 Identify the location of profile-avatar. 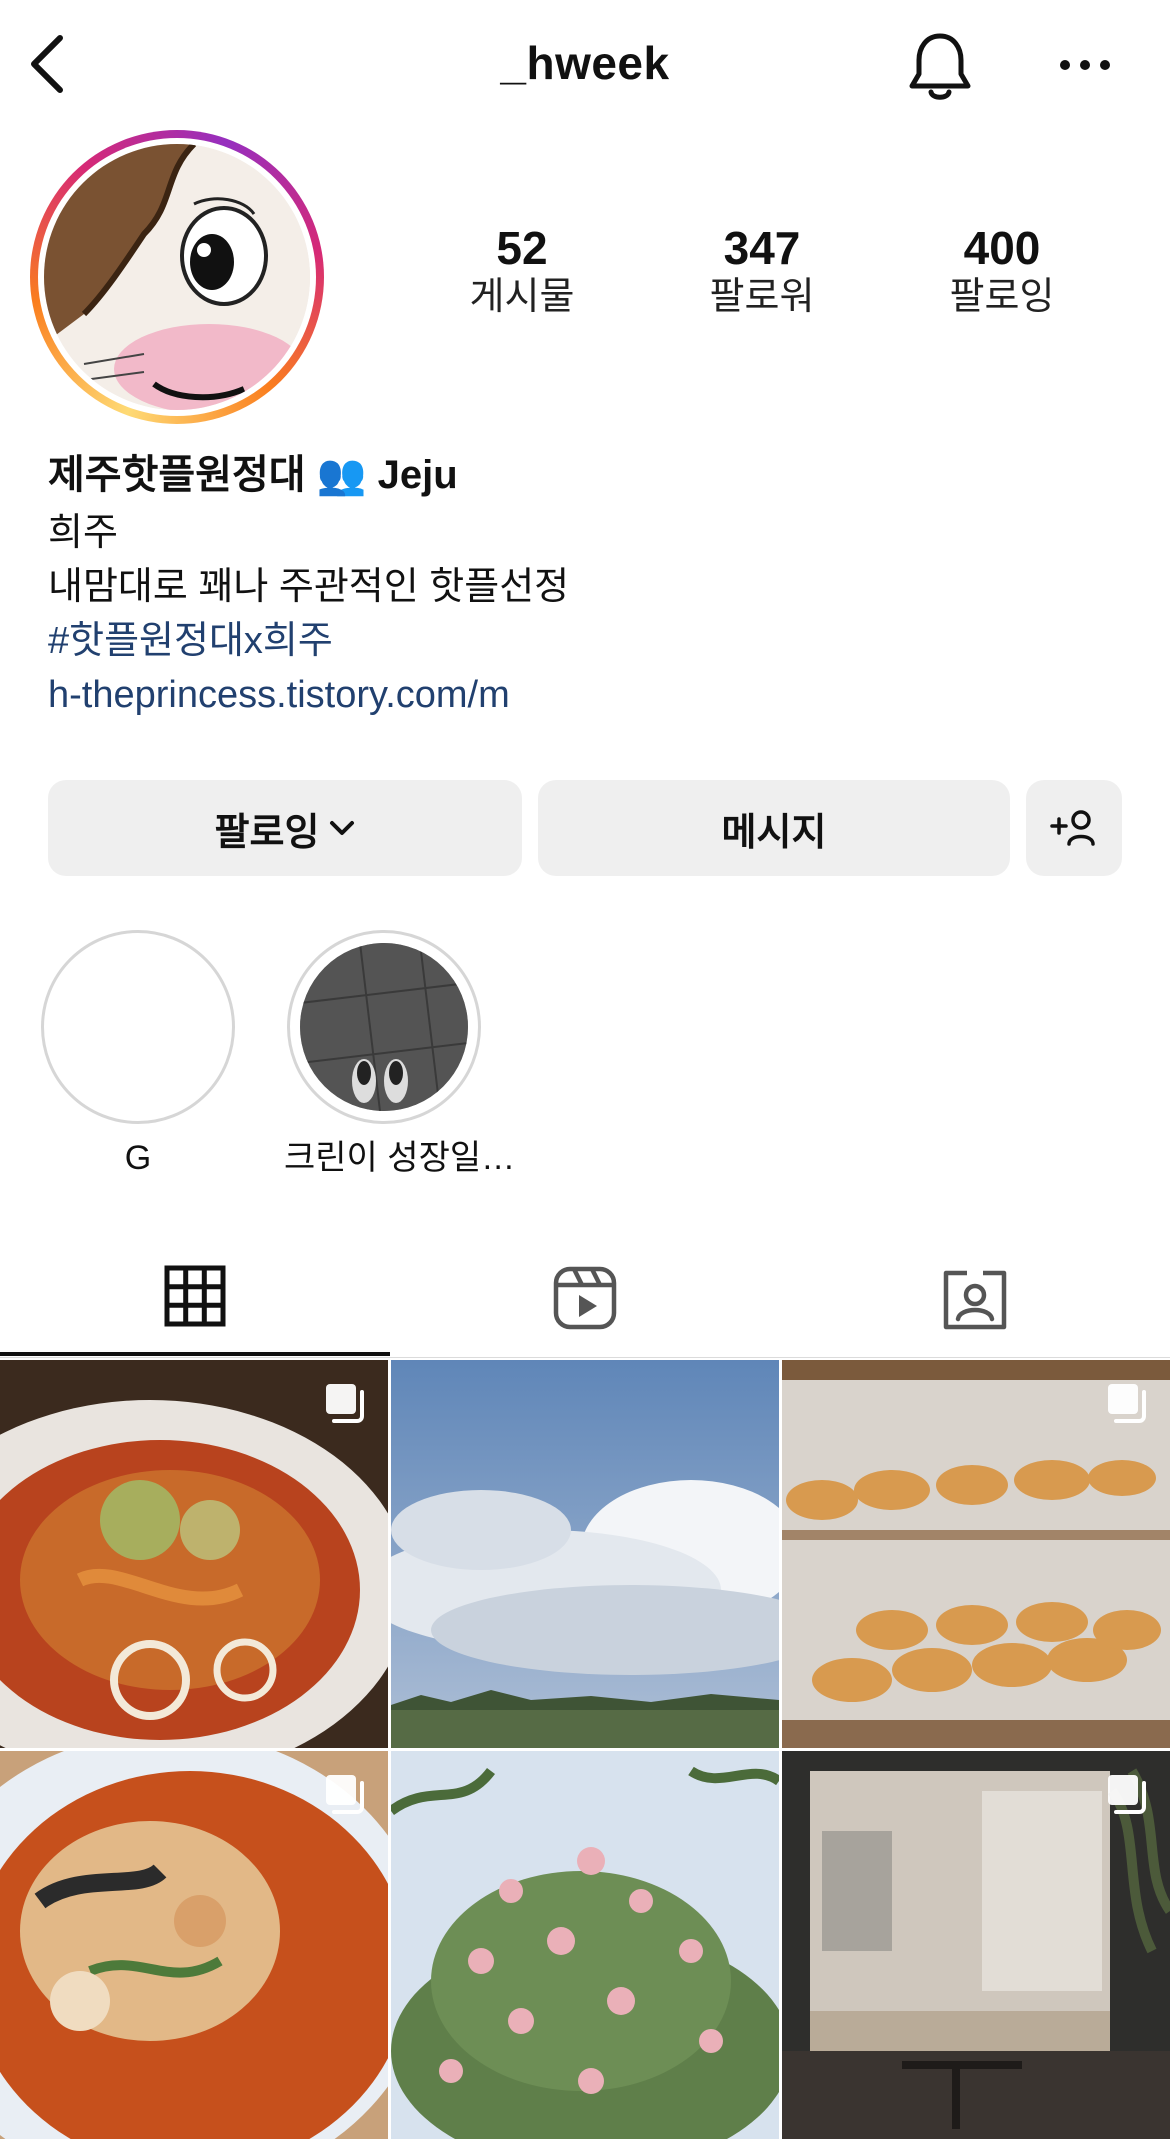
(177, 277).